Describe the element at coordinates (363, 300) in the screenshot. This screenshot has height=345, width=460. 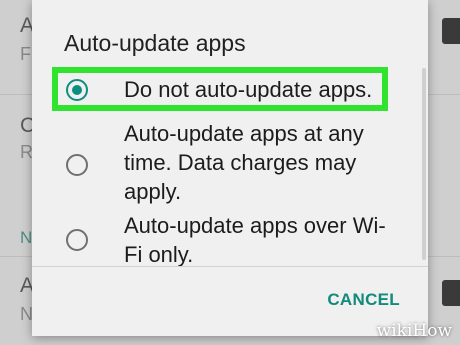
I see `cancel-button: CANCEL` at that location.